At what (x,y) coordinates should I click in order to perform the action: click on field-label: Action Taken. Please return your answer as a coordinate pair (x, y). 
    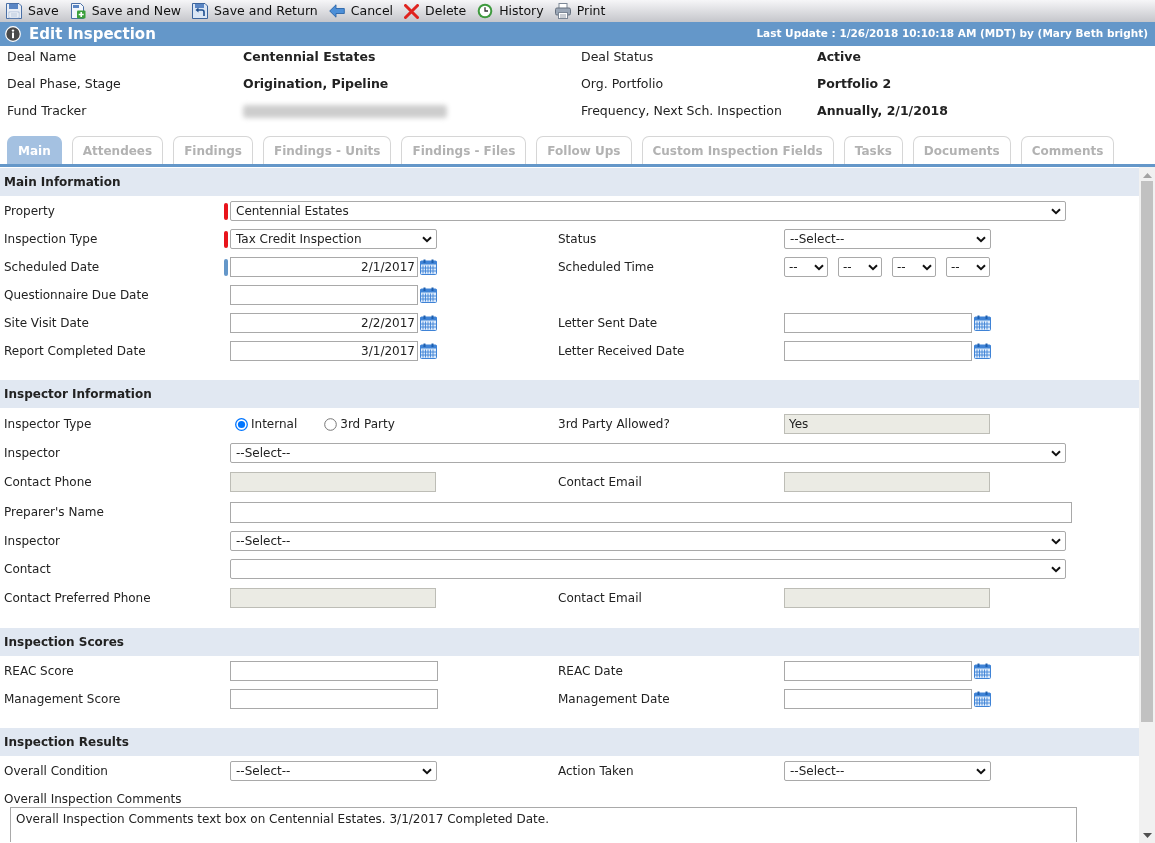
    Looking at the image, I should click on (596, 771).